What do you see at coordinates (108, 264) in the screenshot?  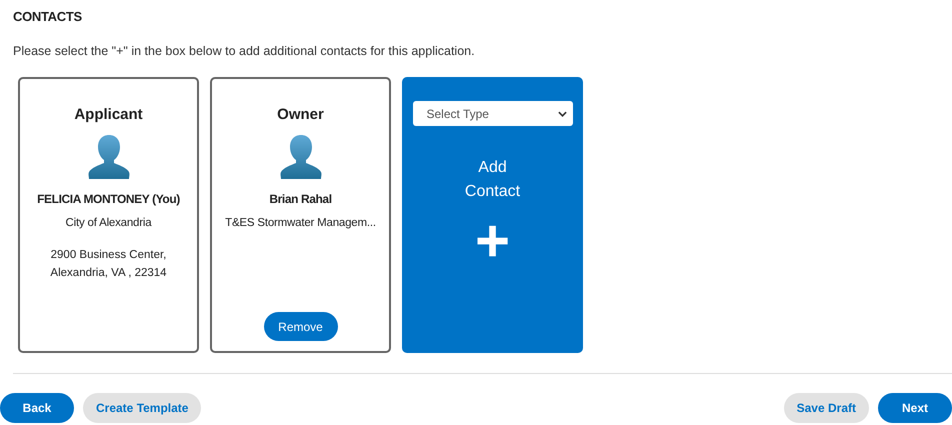 I see `contact-address: 2900 Business Center, Alexandria, VA , 22314` at bounding box center [108, 264].